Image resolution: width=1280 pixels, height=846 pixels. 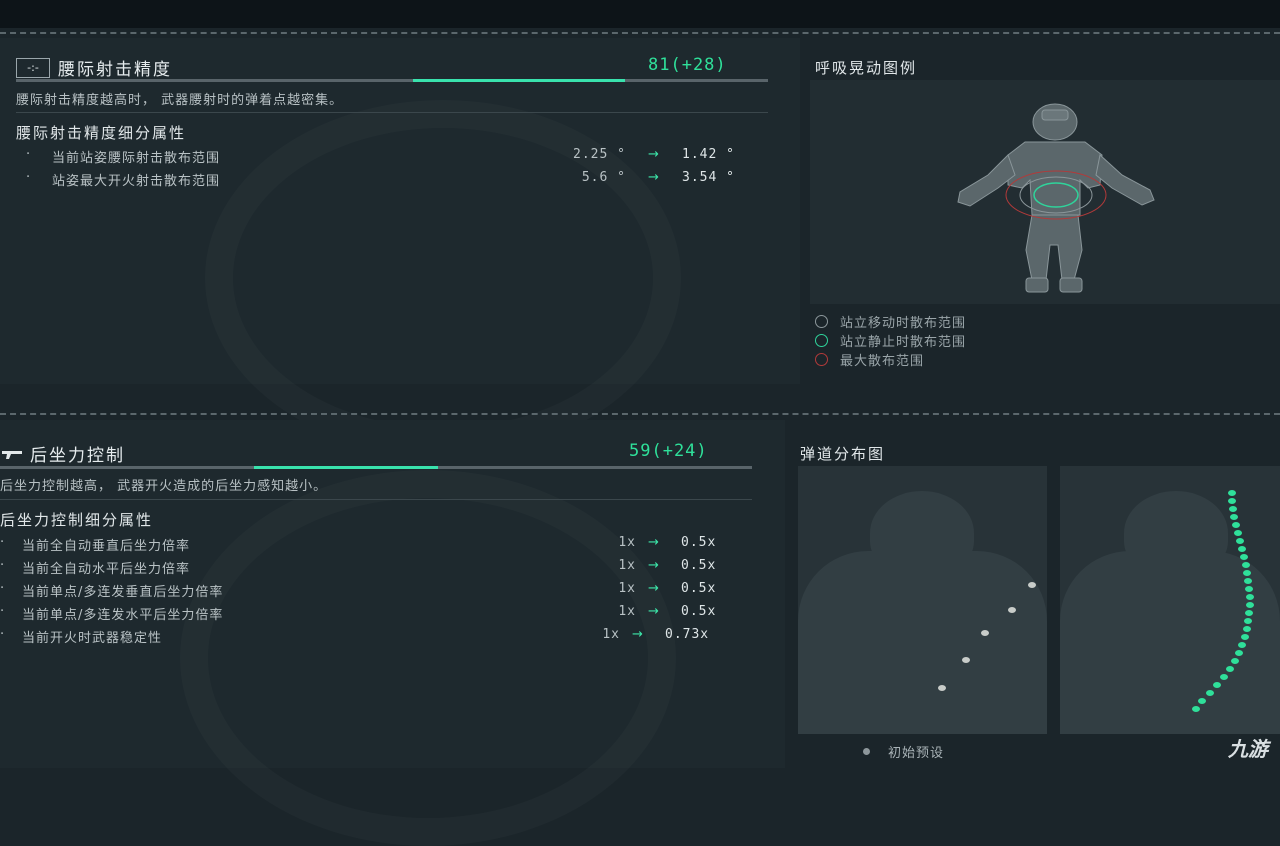 What do you see at coordinates (33, 67) in the screenshot?
I see `crosshair-icon: -:-` at bounding box center [33, 67].